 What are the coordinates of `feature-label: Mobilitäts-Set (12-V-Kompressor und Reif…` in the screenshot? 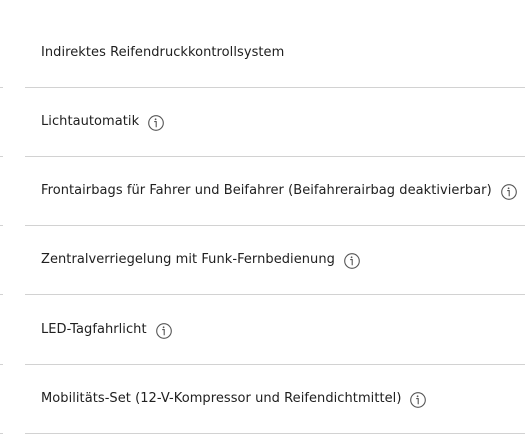 It's located at (221, 398).